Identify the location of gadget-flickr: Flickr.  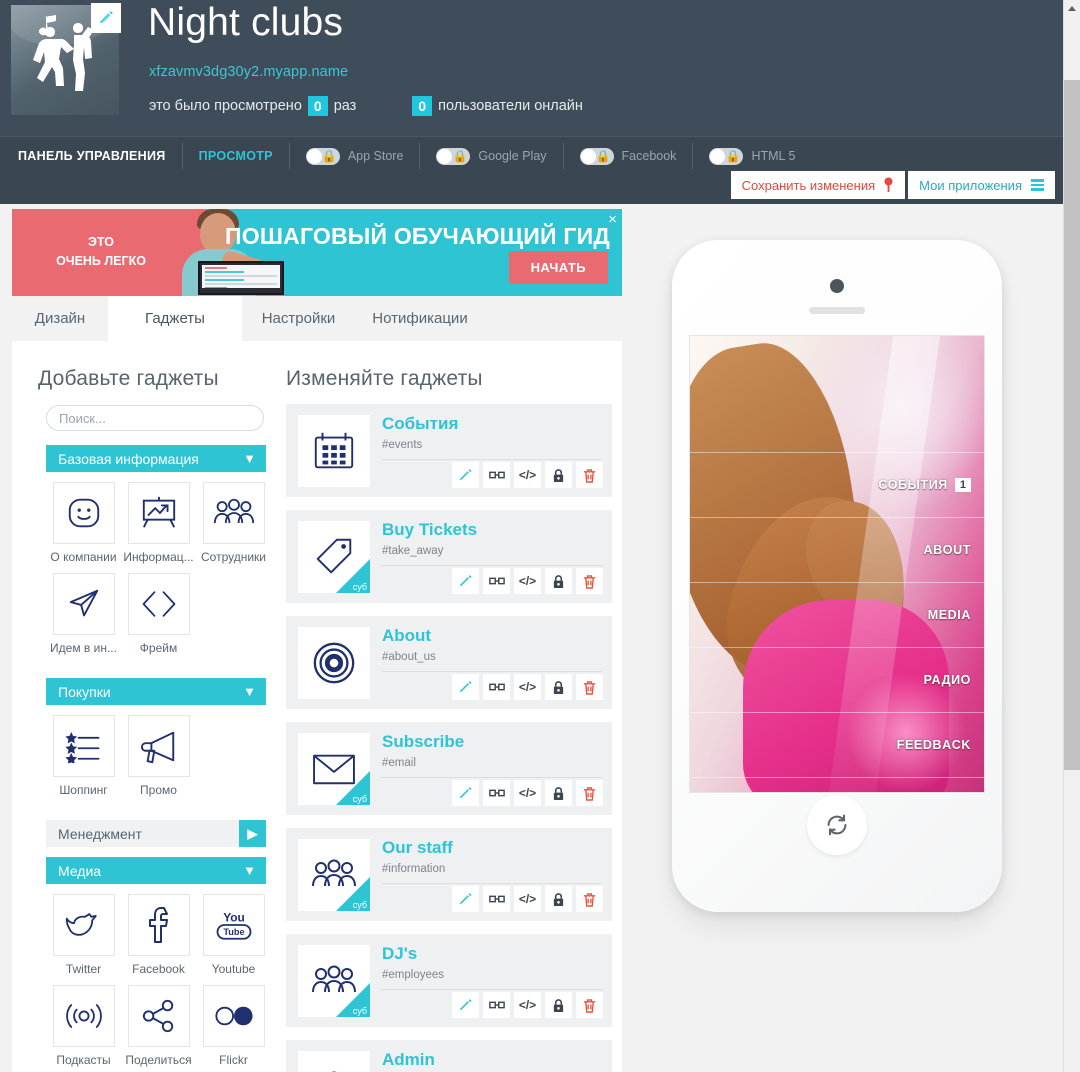
(232, 1026).